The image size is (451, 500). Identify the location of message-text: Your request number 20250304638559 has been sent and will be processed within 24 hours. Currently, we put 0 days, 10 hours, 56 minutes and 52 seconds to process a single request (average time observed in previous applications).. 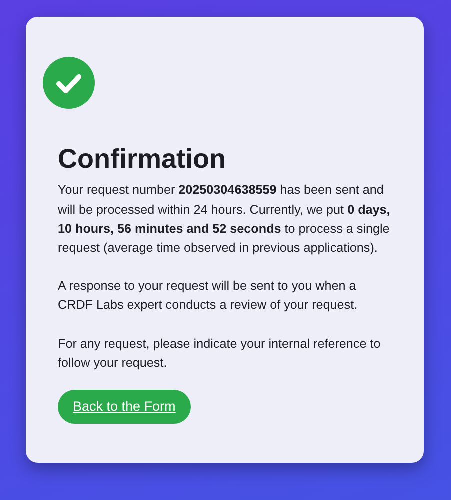
(225, 219).